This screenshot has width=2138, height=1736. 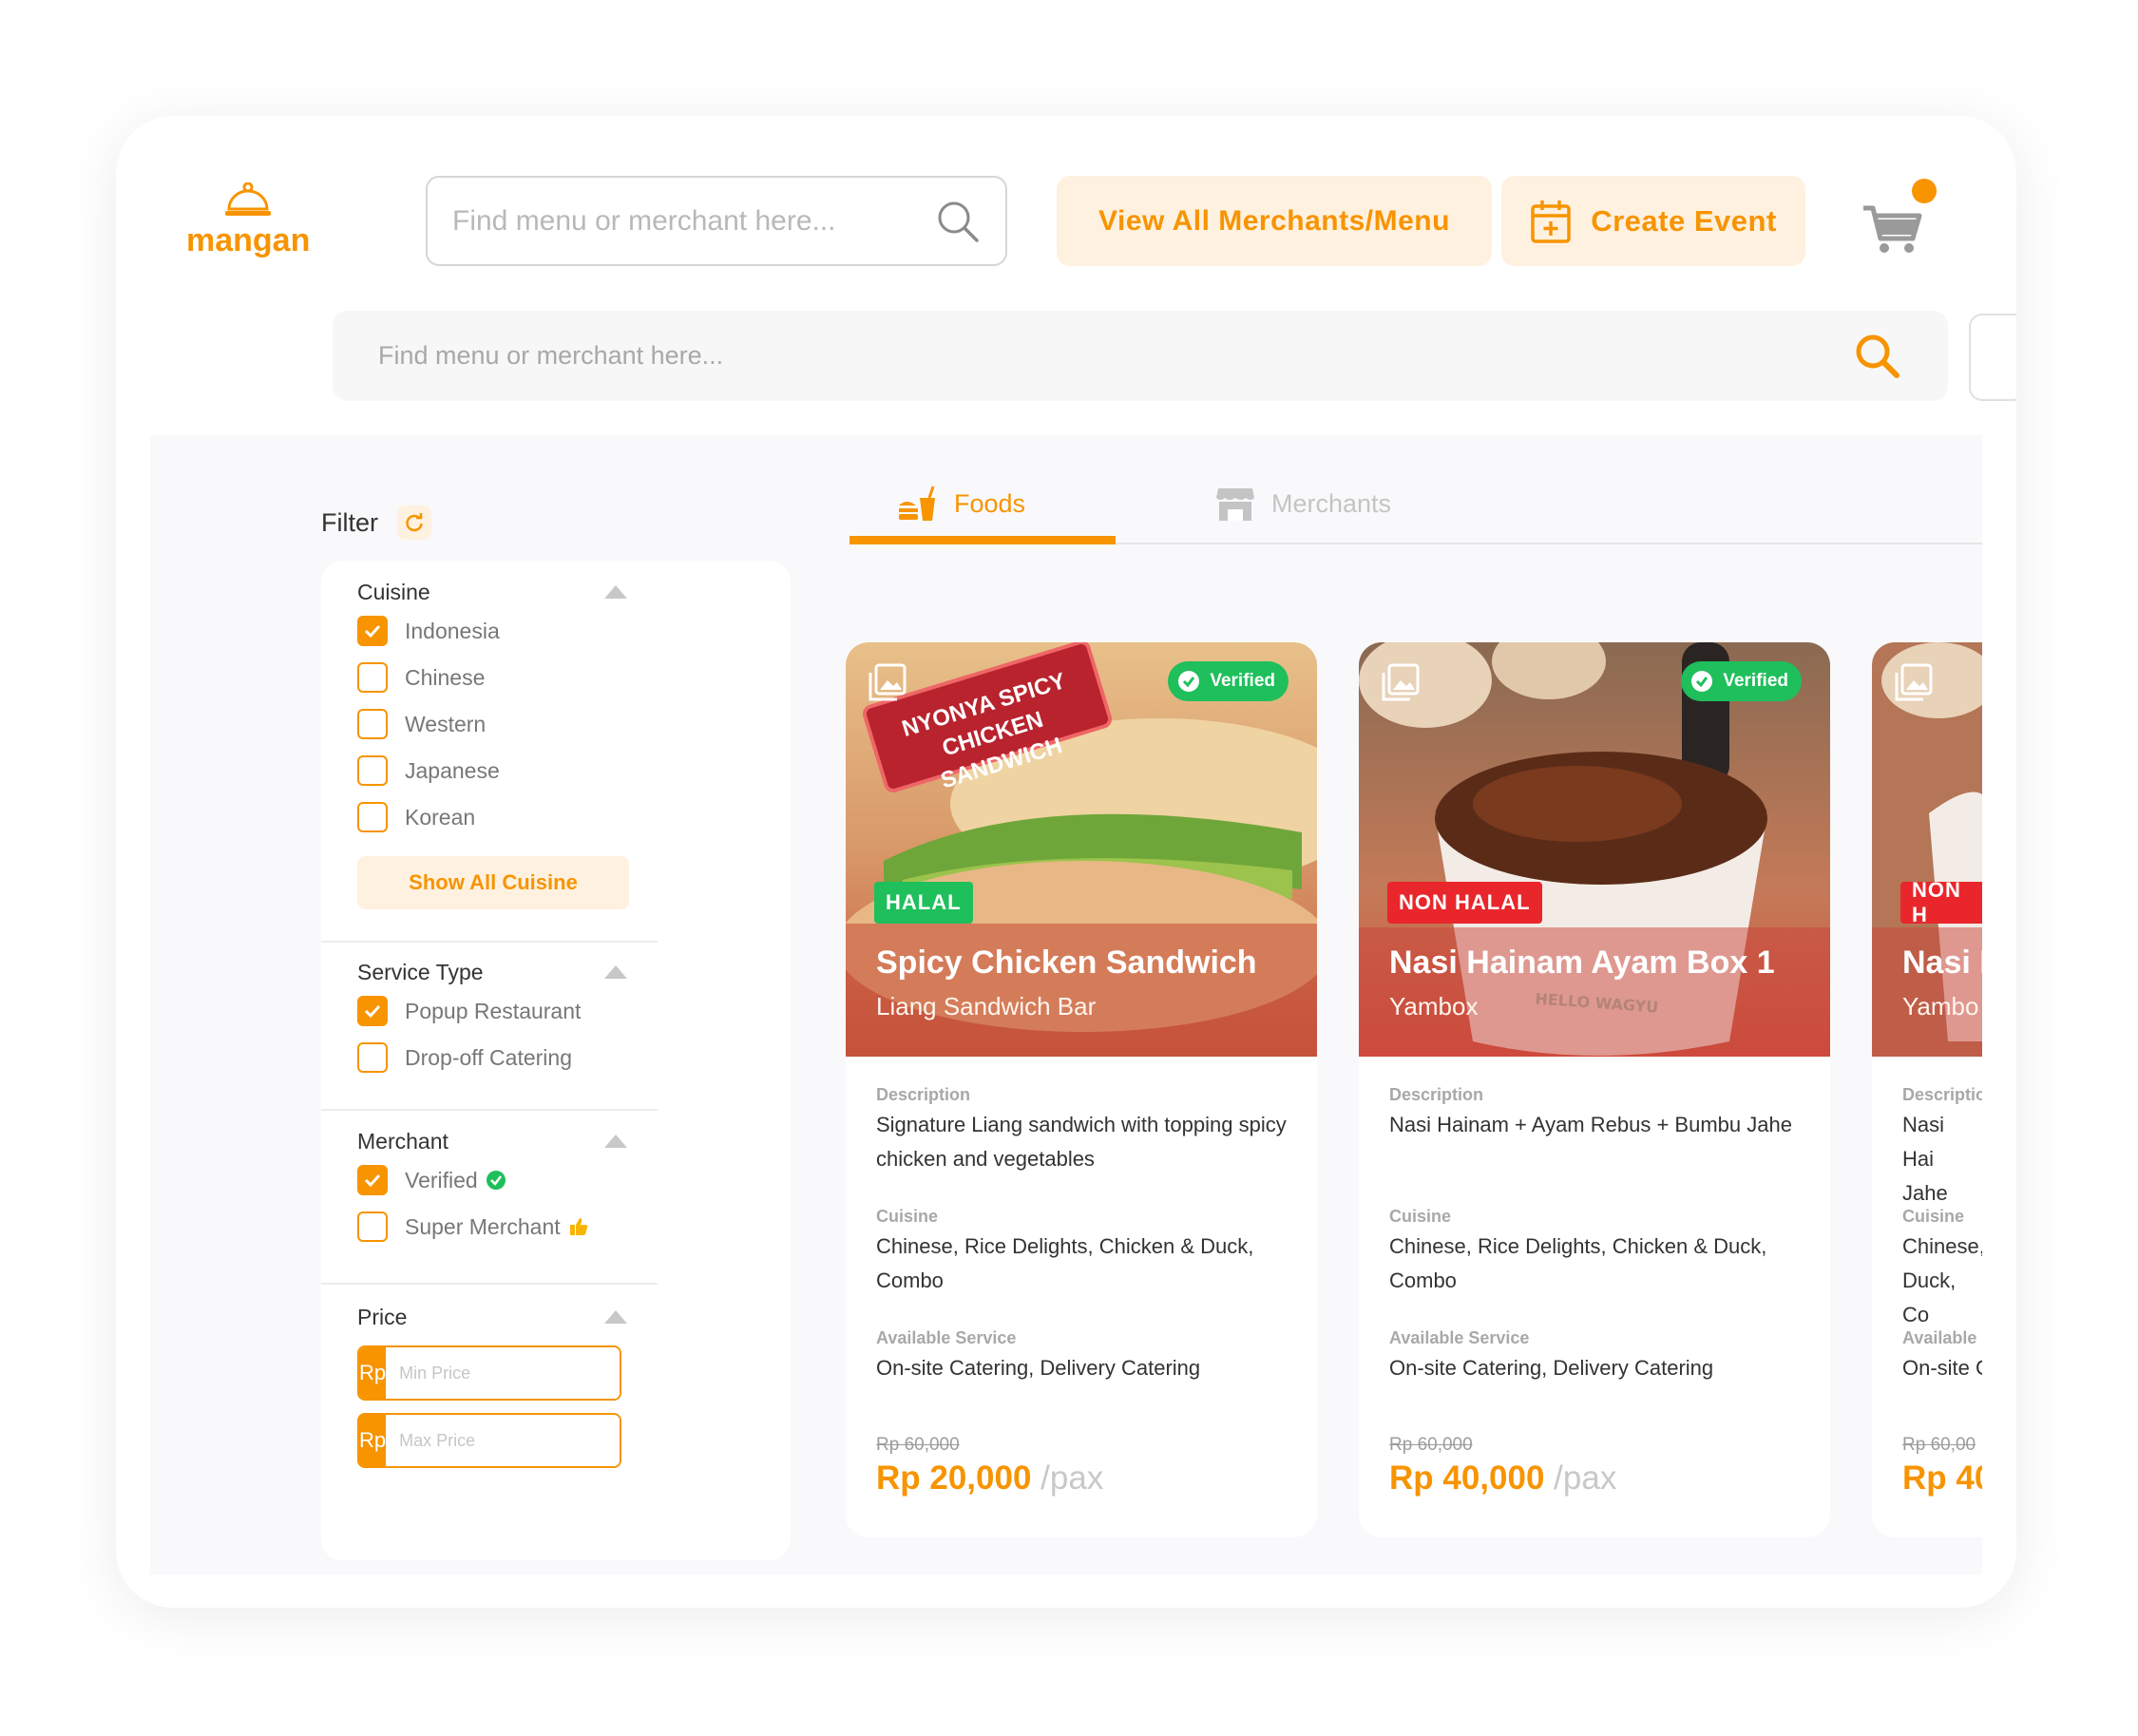 I want to click on max-price-input, so click(x=503, y=1441).